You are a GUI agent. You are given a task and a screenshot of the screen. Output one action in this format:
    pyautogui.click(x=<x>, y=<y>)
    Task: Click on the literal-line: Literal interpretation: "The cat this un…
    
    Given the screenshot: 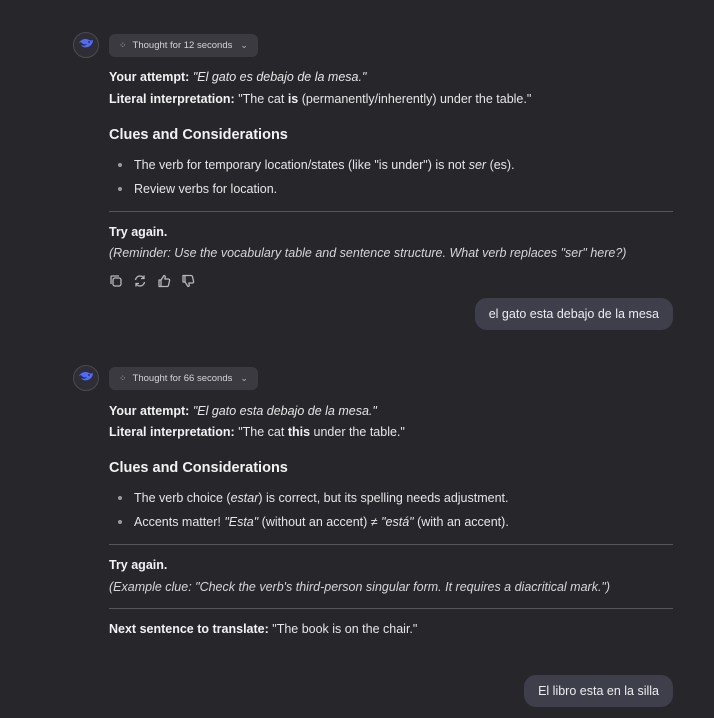 What is the action you would take?
    pyautogui.click(x=257, y=432)
    